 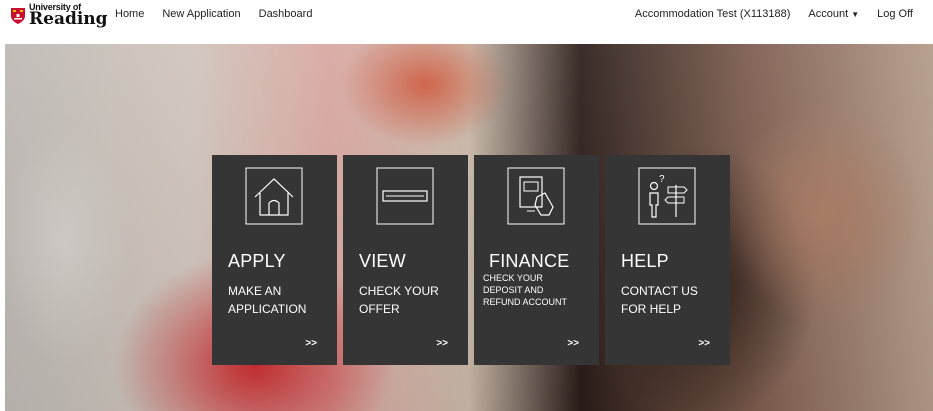 I want to click on nav-dashboard-link: Dashboard, so click(x=286, y=14).